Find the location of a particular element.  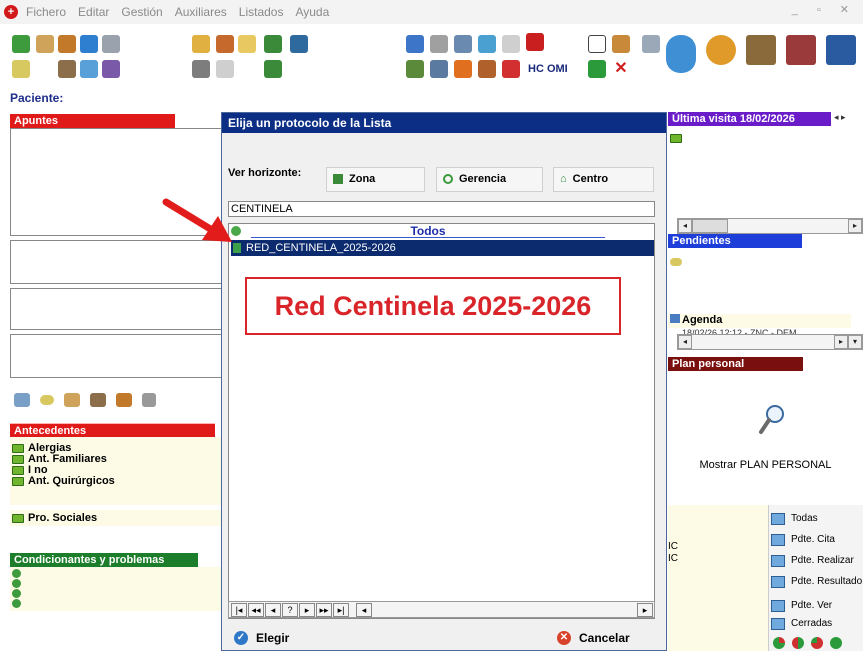

option-gerencia: Gerencia is located at coordinates (489, 179).